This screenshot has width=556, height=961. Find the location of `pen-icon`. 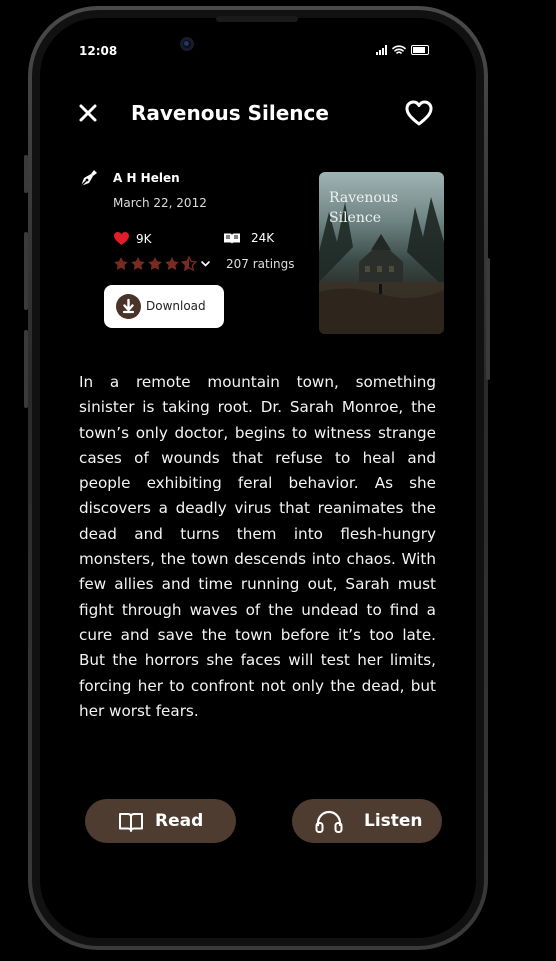

pen-icon is located at coordinates (88, 178).